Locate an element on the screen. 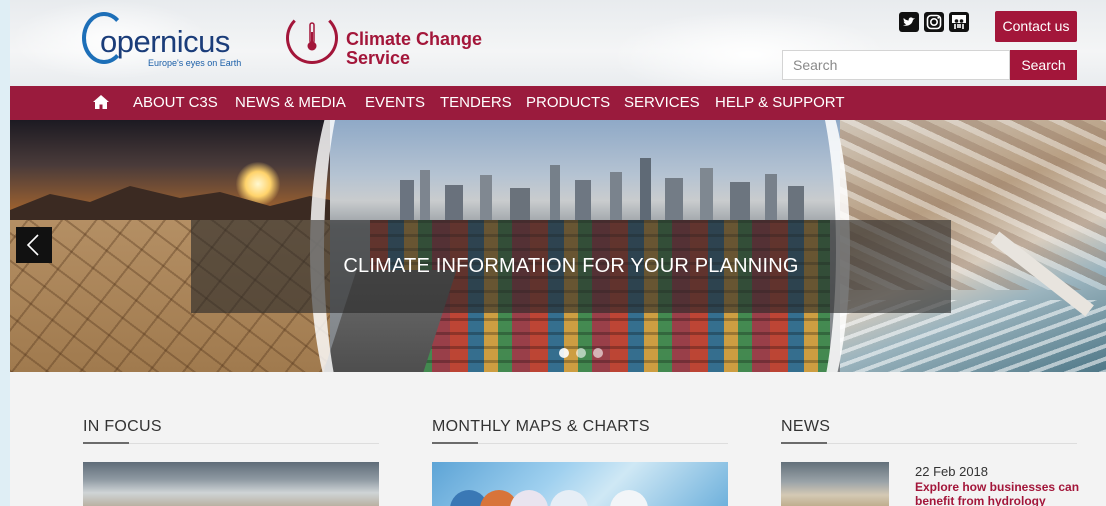  twitter-icon is located at coordinates (909, 22).